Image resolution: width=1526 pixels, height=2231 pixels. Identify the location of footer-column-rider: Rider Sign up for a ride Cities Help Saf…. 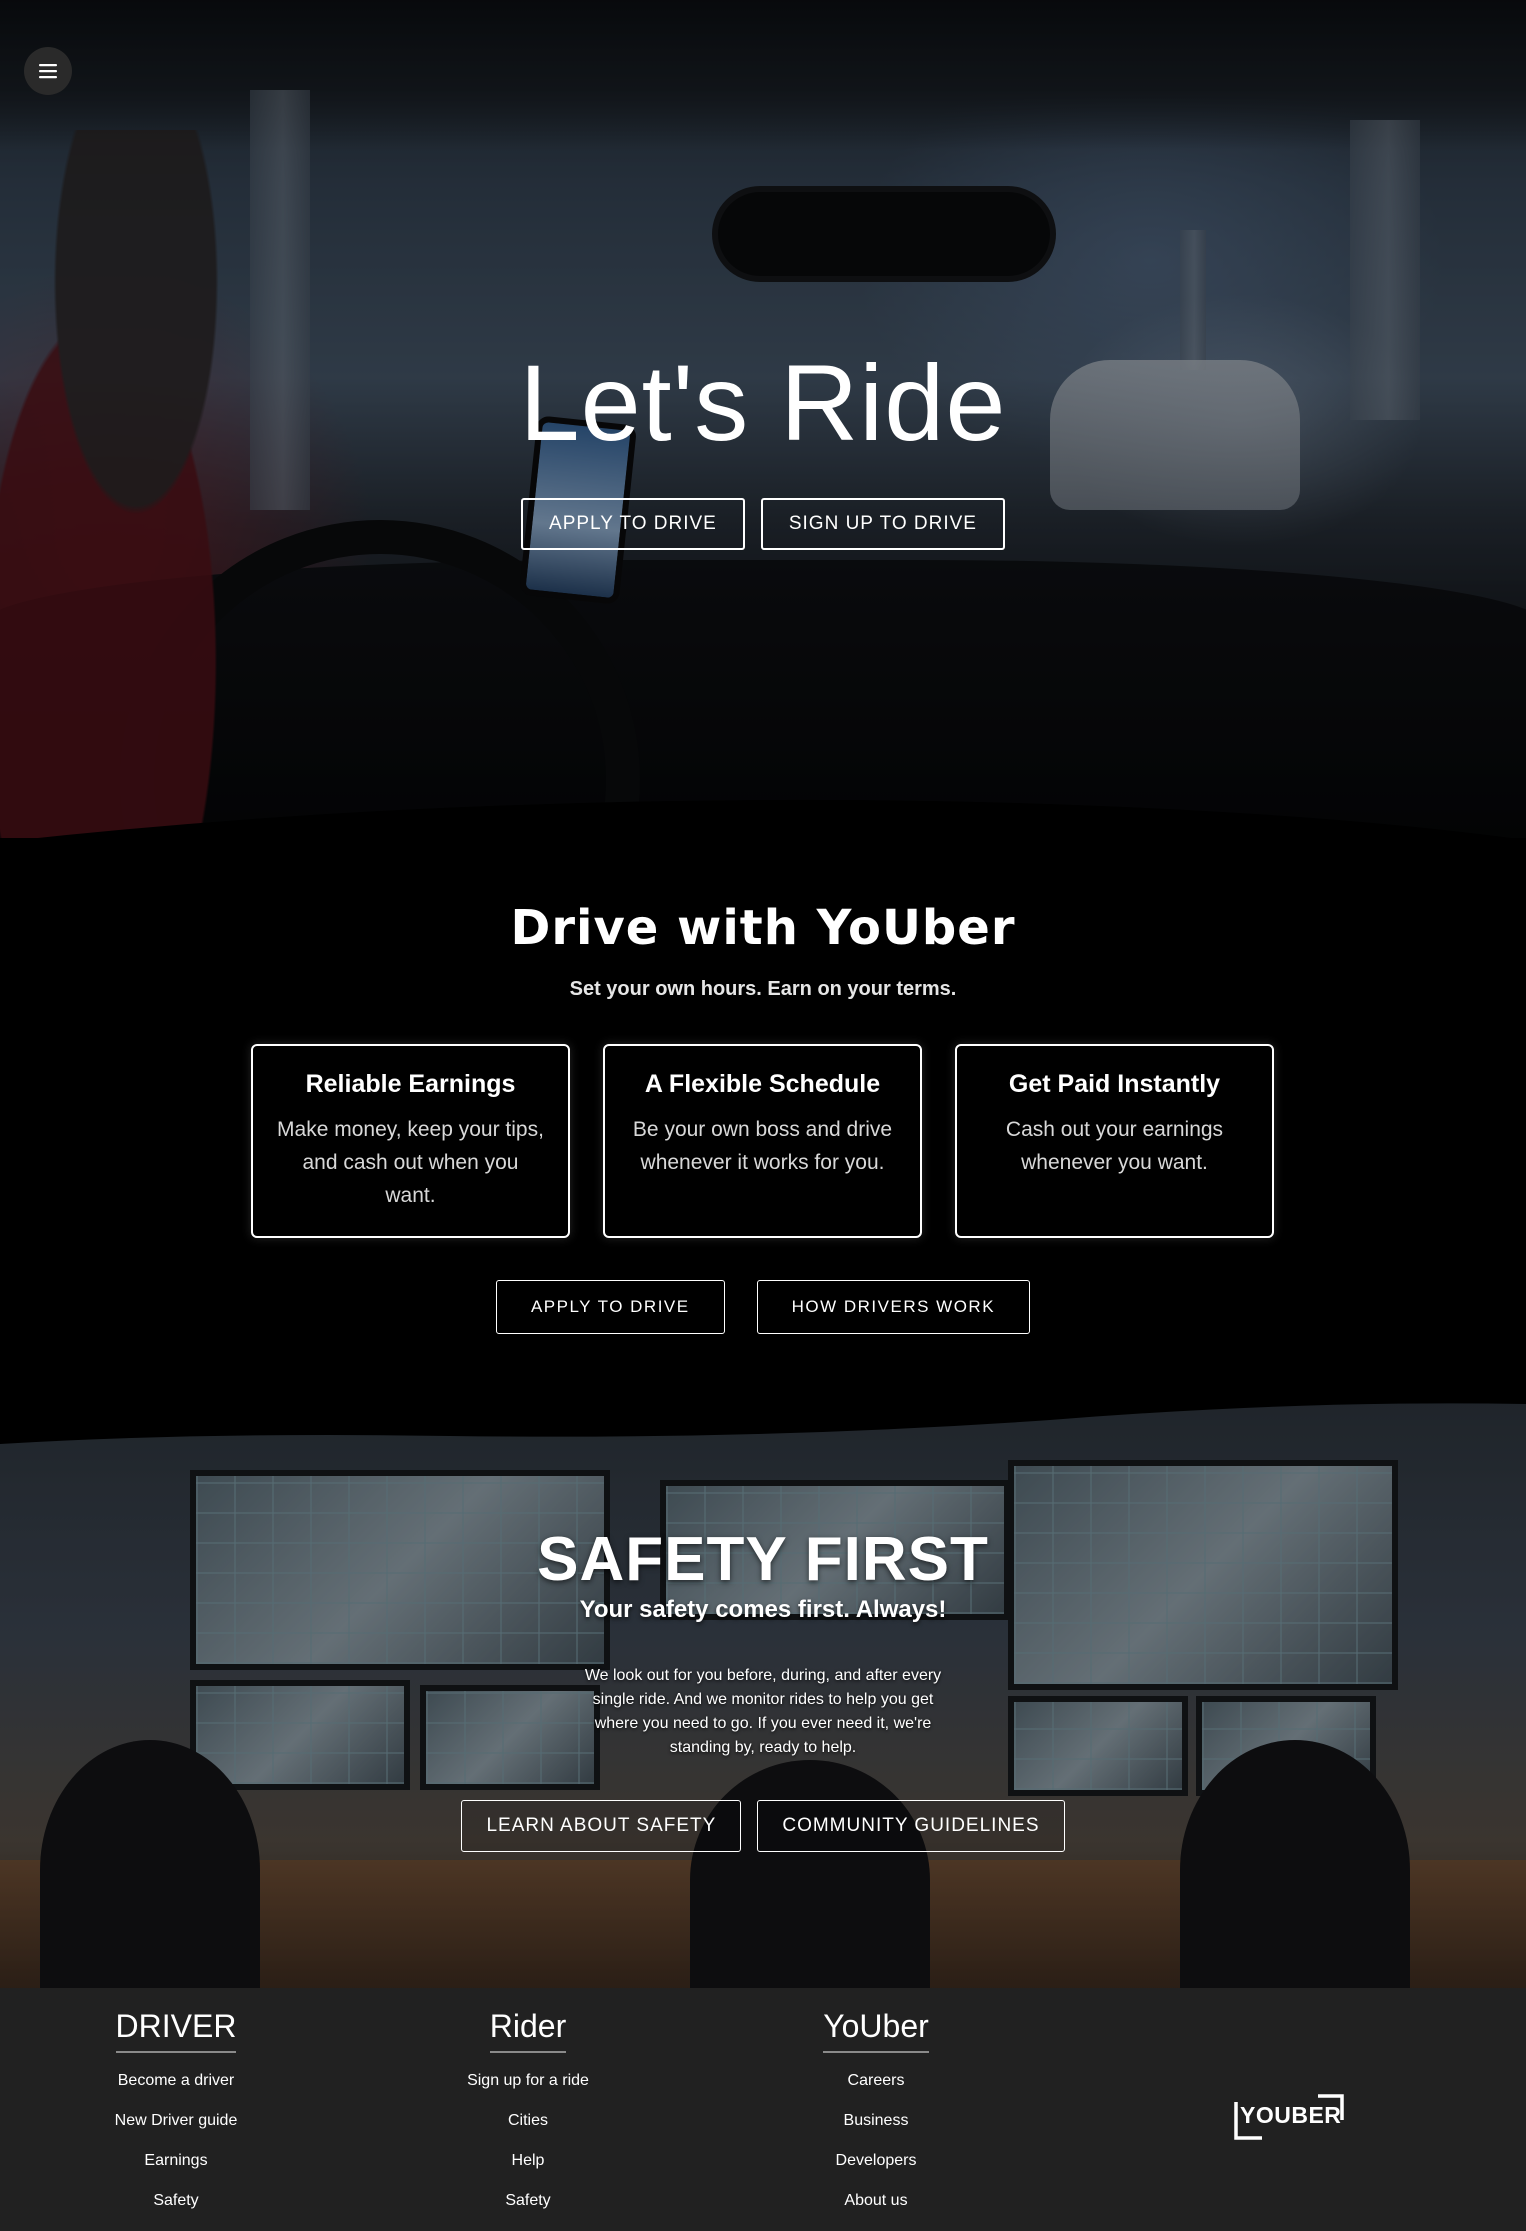
(528, 2119).